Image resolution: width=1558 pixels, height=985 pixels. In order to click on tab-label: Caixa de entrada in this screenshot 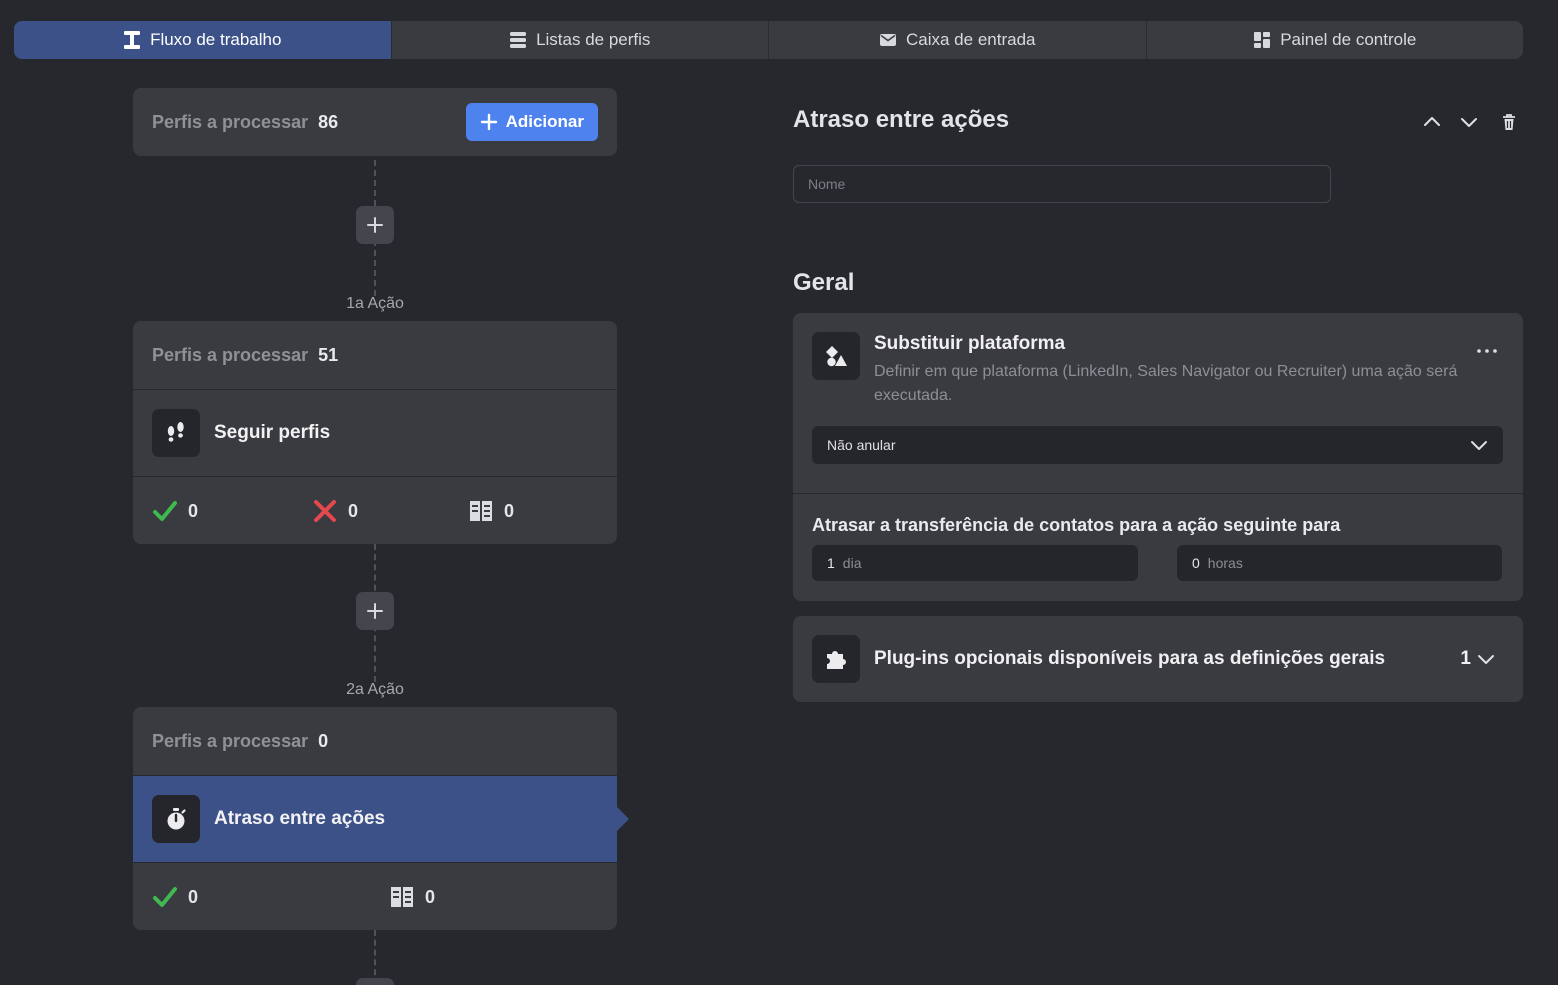, I will do `click(971, 39)`.